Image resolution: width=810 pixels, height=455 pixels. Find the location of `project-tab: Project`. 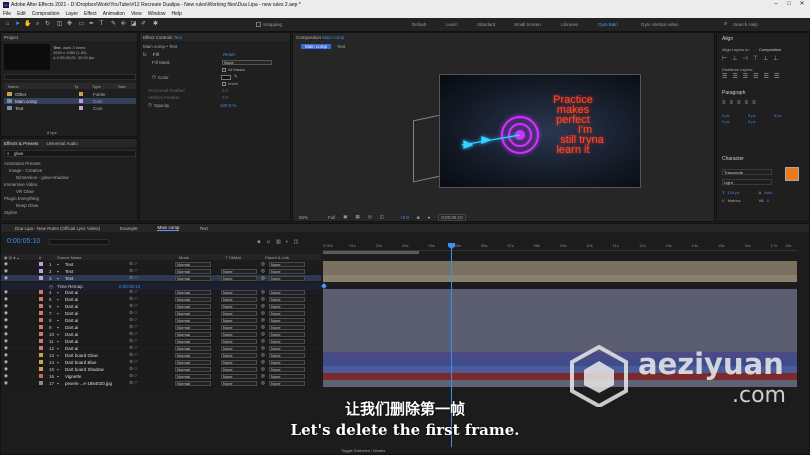

project-tab: Project is located at coordinates (11, 37).